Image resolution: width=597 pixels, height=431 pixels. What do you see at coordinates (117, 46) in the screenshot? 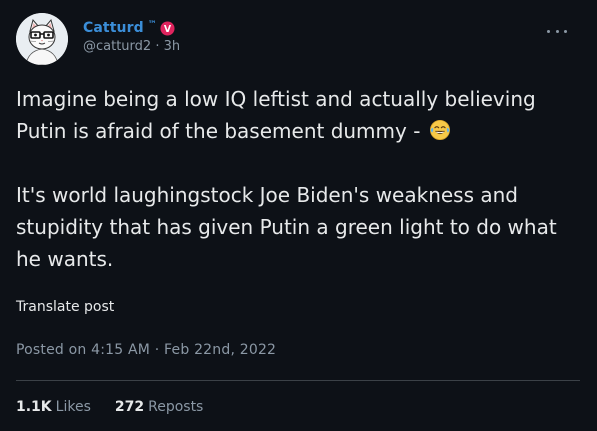
I see `author-handle: @catturd2` at bounding box center [117, 46].